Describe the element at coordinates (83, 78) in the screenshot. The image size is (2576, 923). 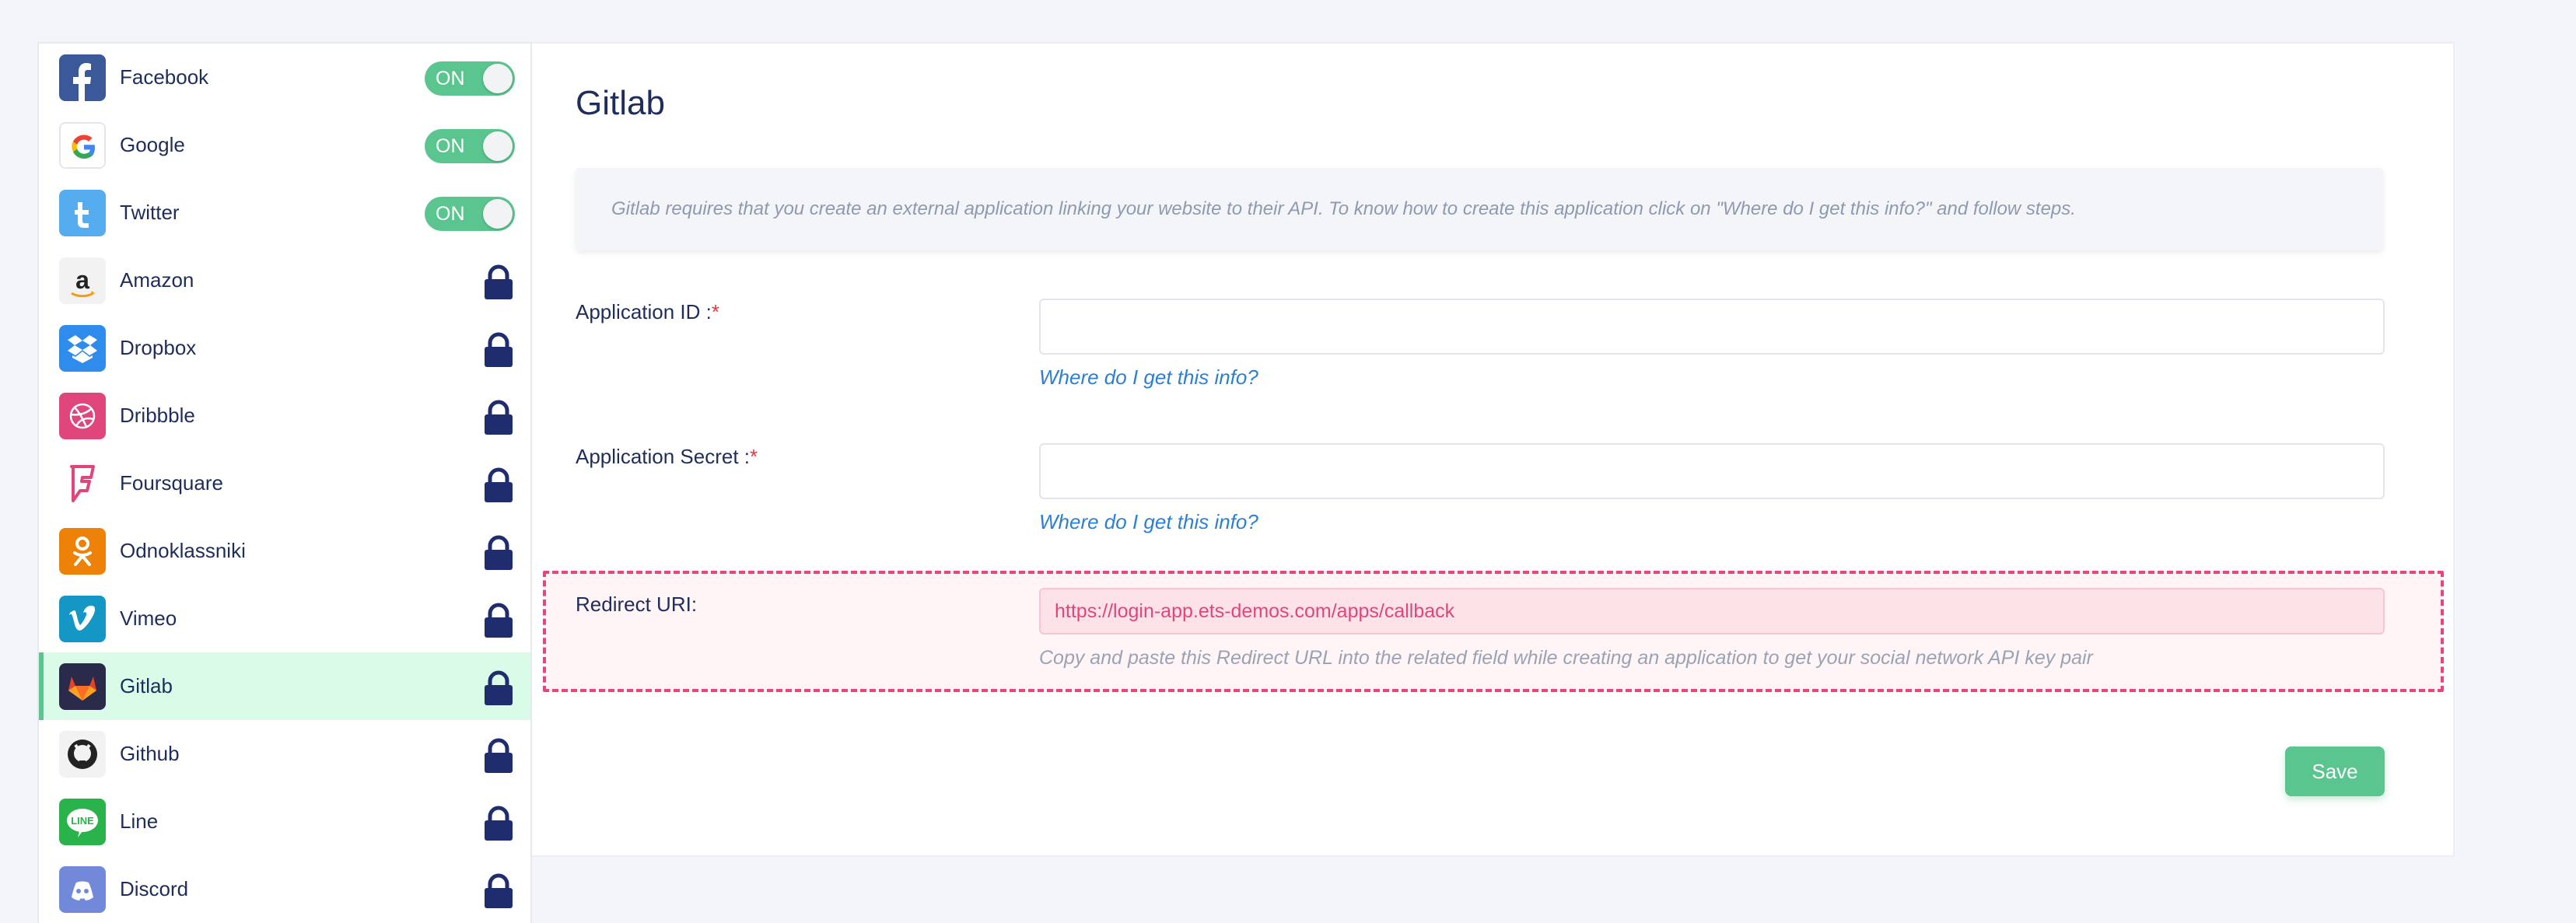
I see `facebook-icon` at that location.